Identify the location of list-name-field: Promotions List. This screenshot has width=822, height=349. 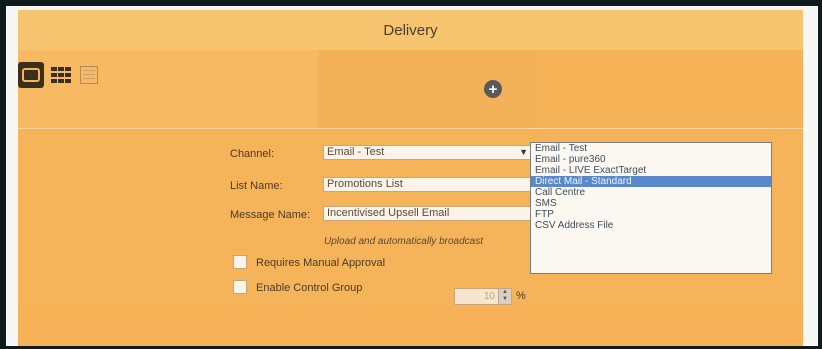
(427, 184).